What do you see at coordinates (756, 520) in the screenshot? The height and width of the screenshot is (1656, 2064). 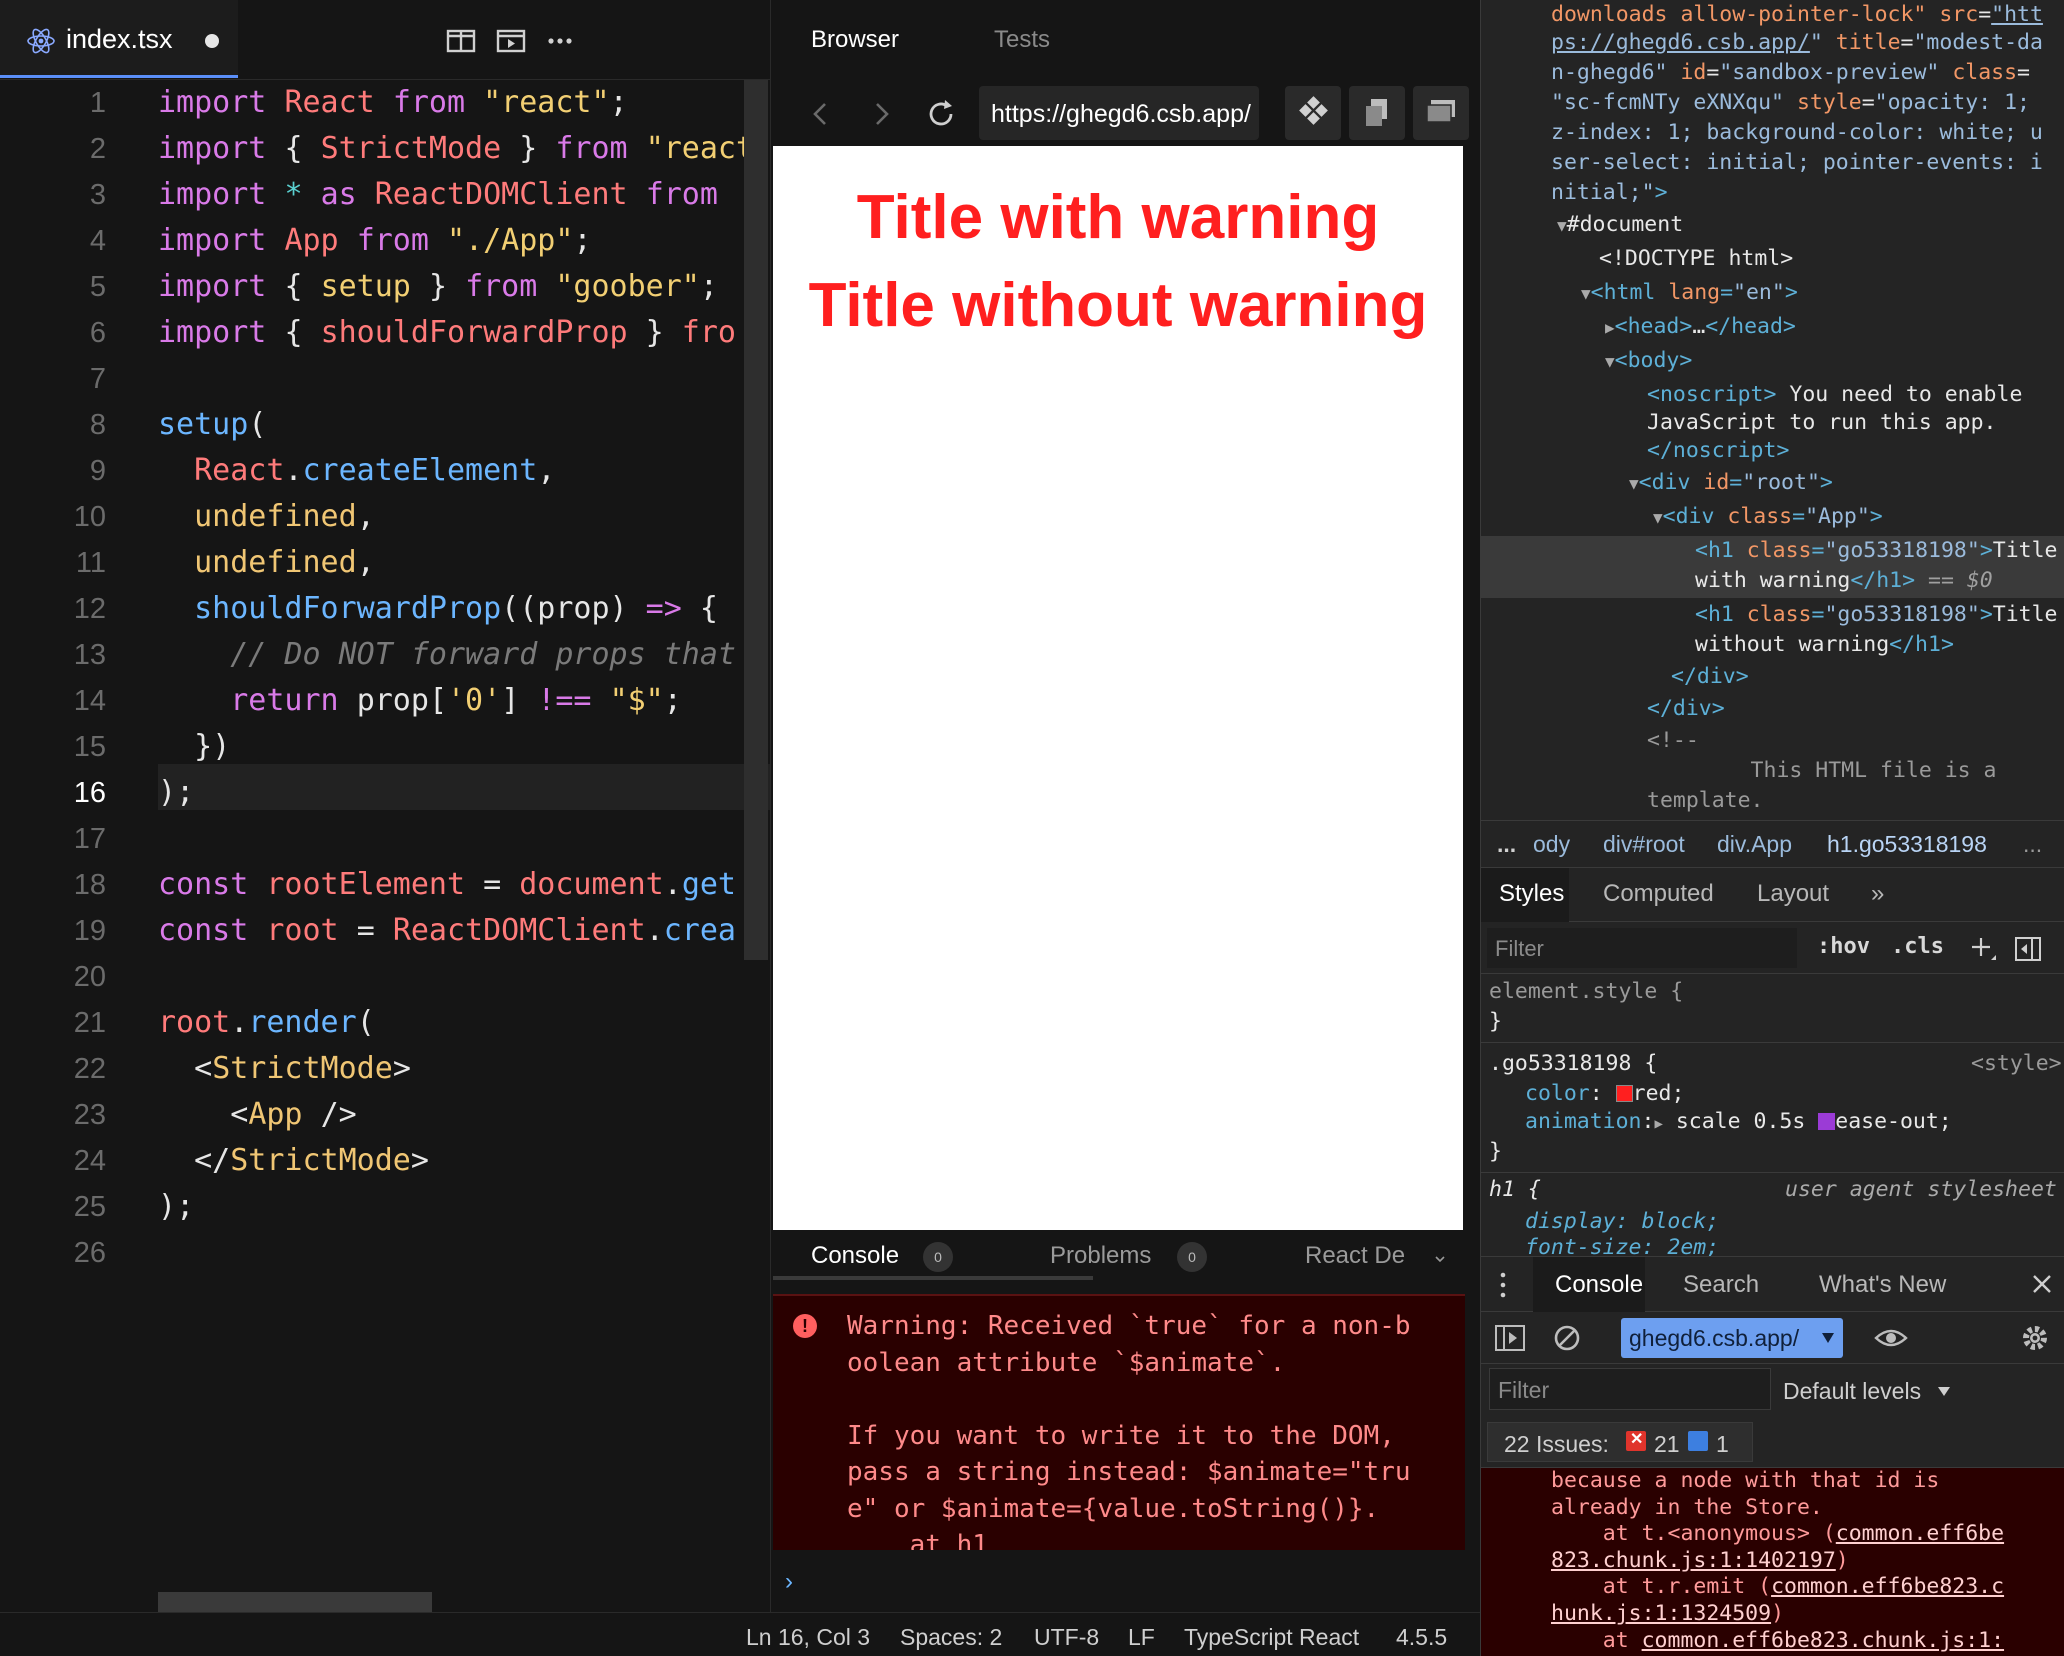 I see `vertical-scrollbar` at bounding box center [756, 520].